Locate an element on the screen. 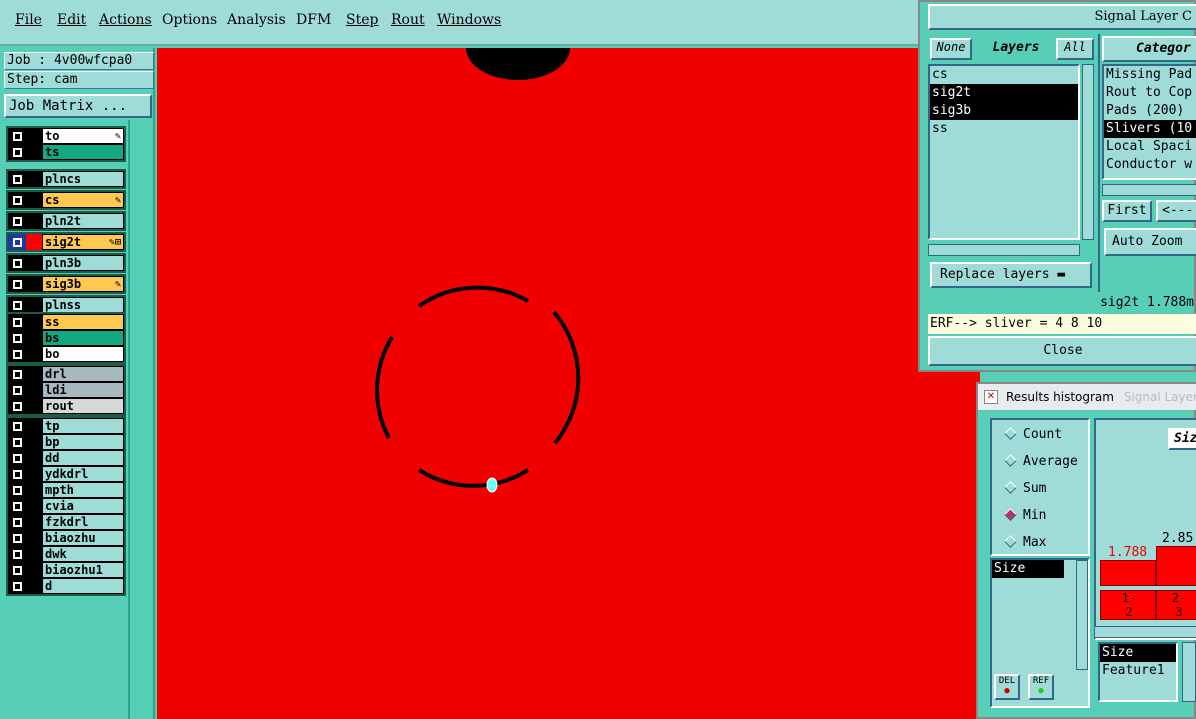  layer-row-to: to ✎ is located at coordinates (66, 136).